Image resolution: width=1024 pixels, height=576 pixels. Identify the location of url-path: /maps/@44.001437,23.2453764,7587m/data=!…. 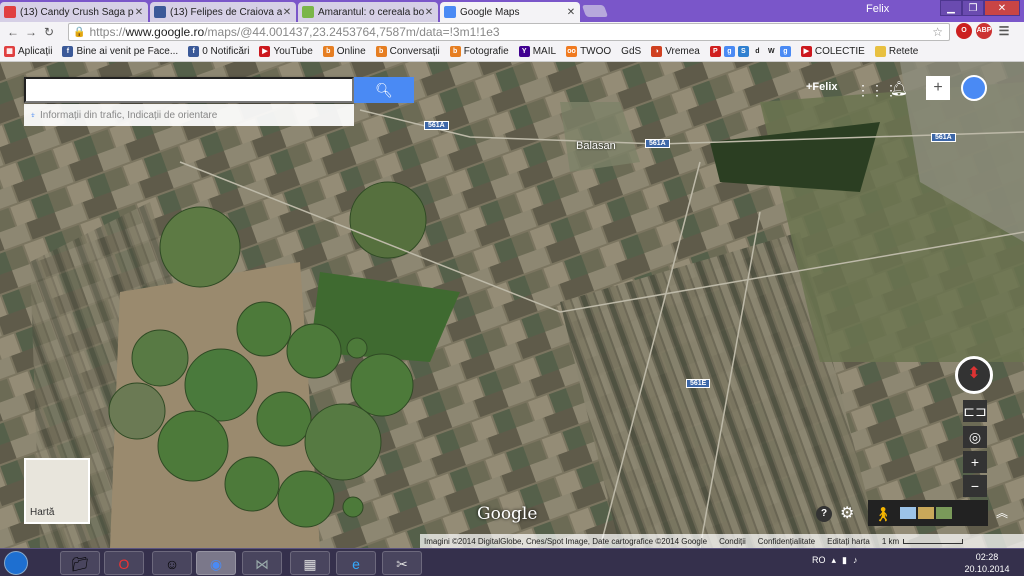
(352, 32).